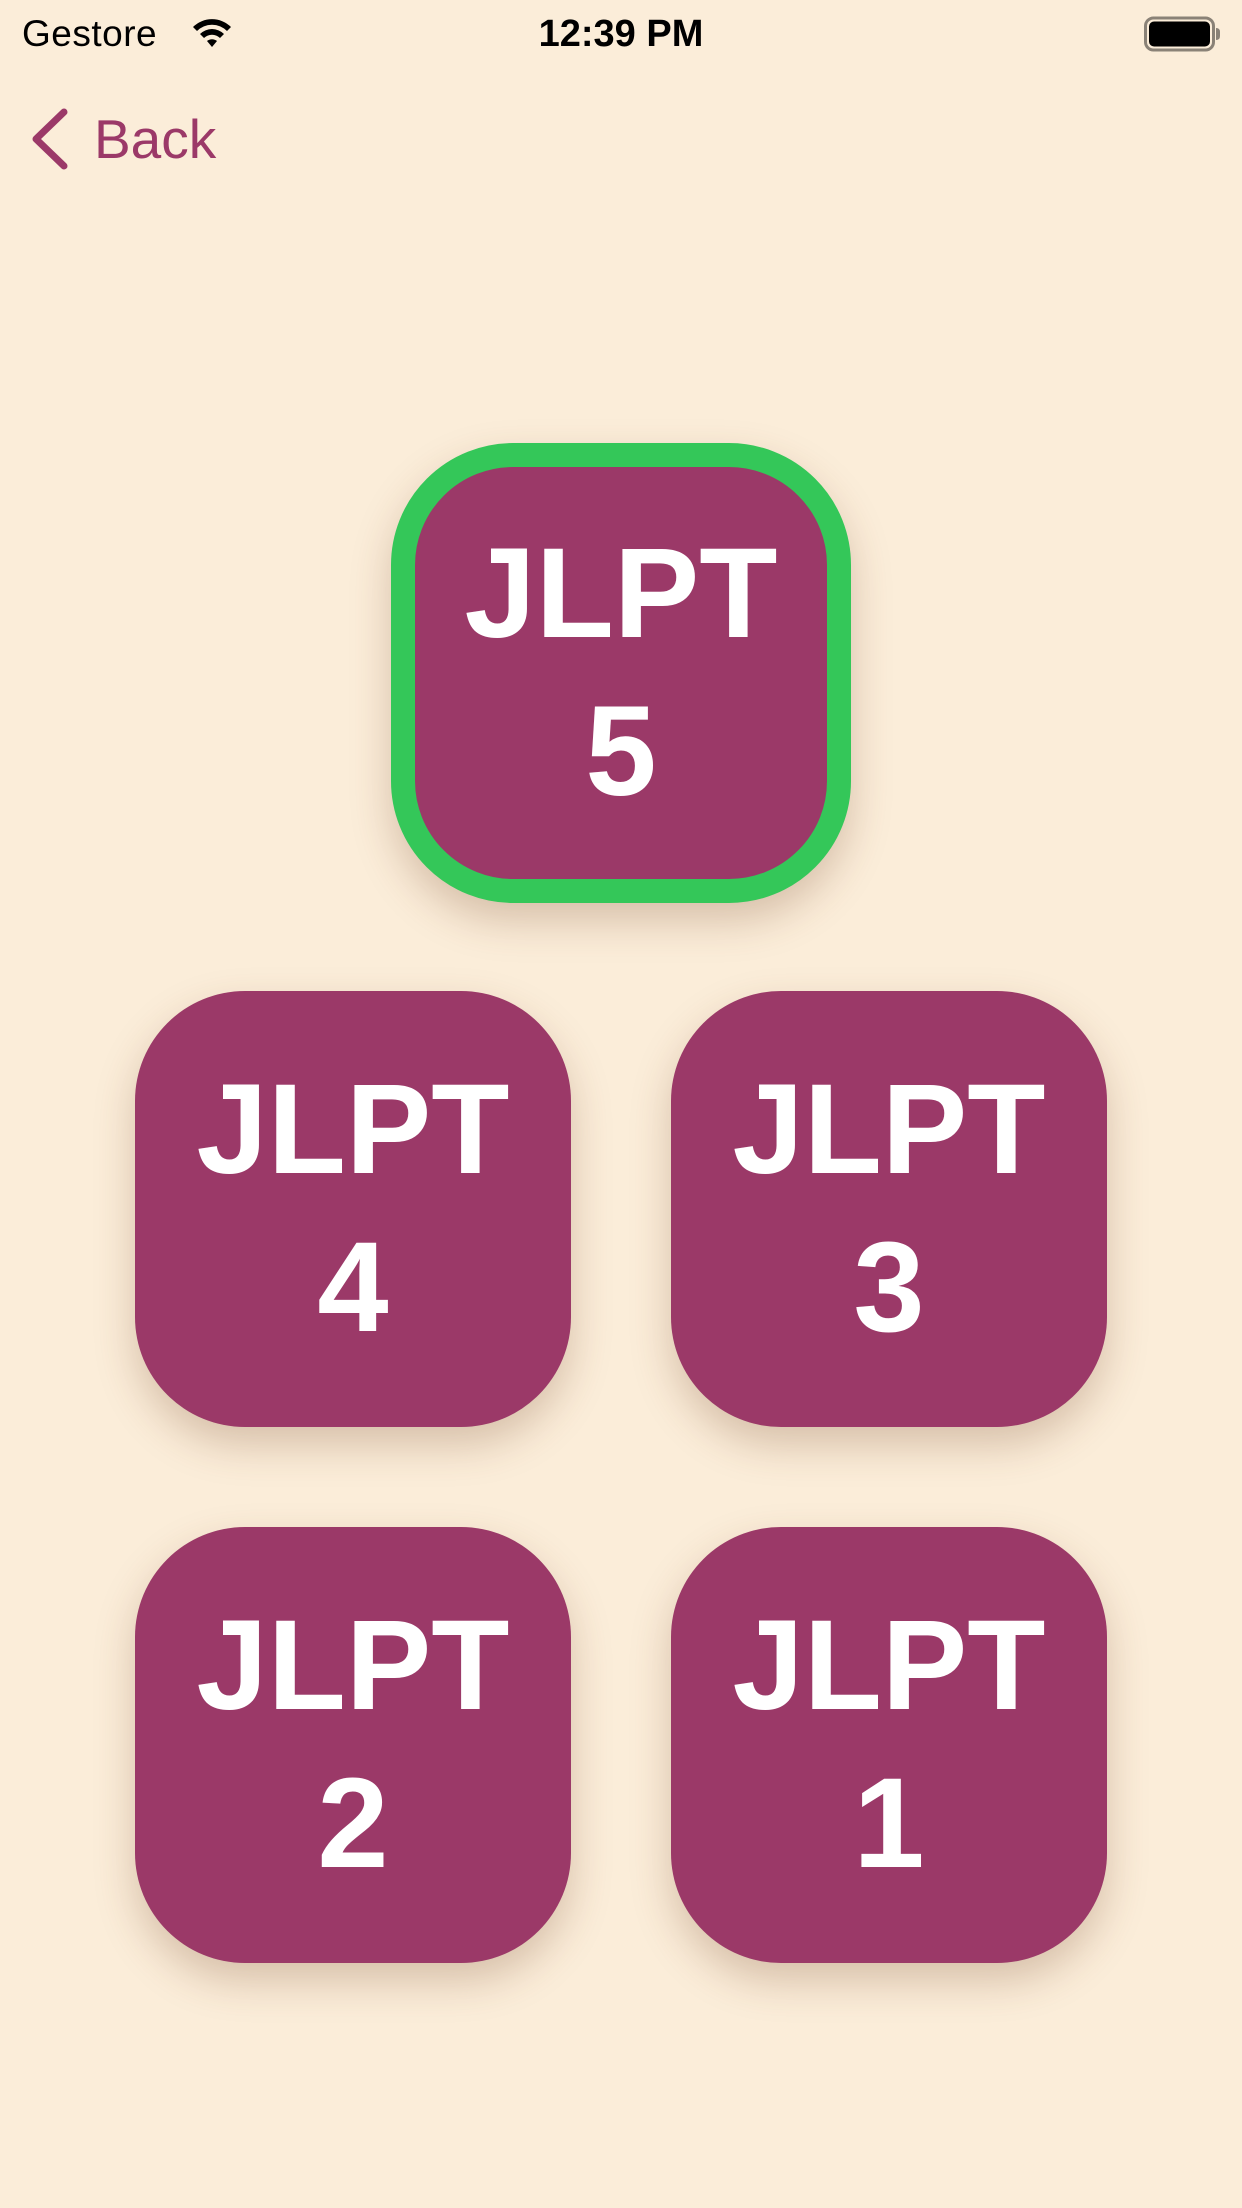 Image resolution: width=1242 pixels, height=2208 pixels. I want to click on jlpt-5-button: JLPT 5, so click(621, 673).